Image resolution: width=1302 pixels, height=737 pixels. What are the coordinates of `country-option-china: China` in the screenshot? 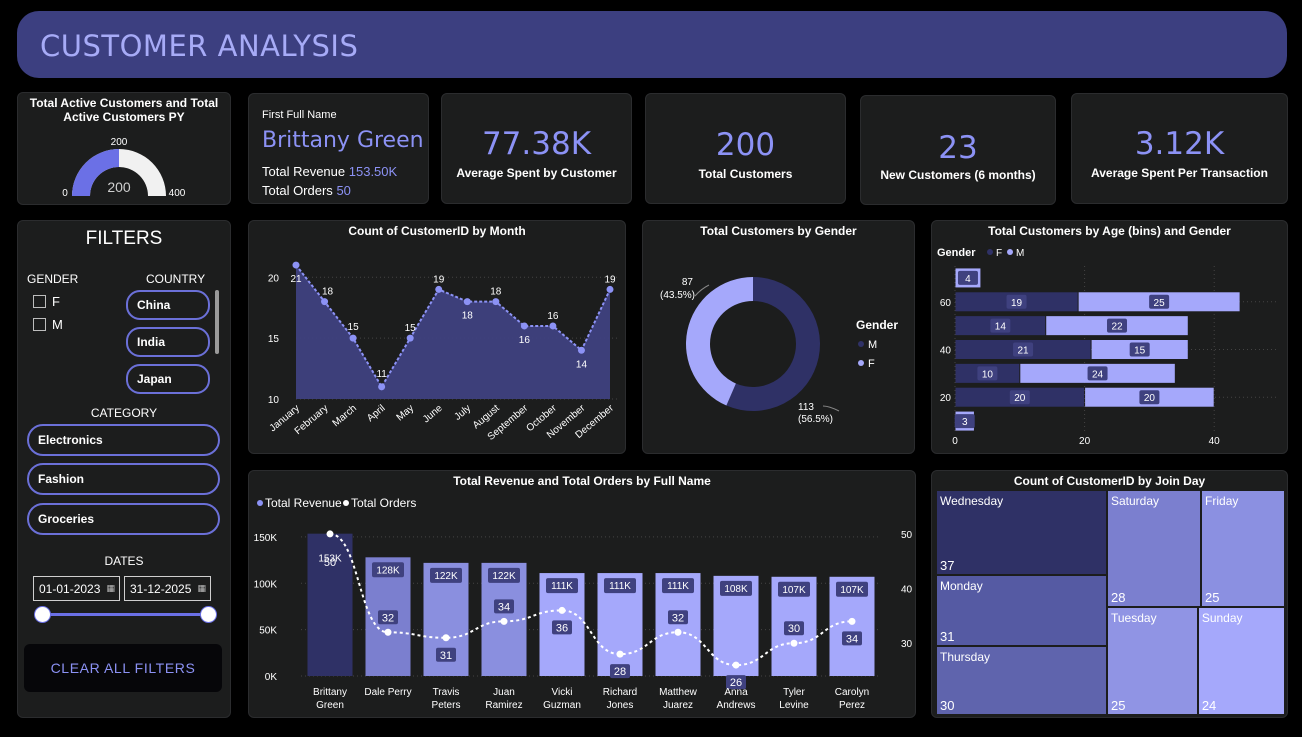 It's located at (168, 305).